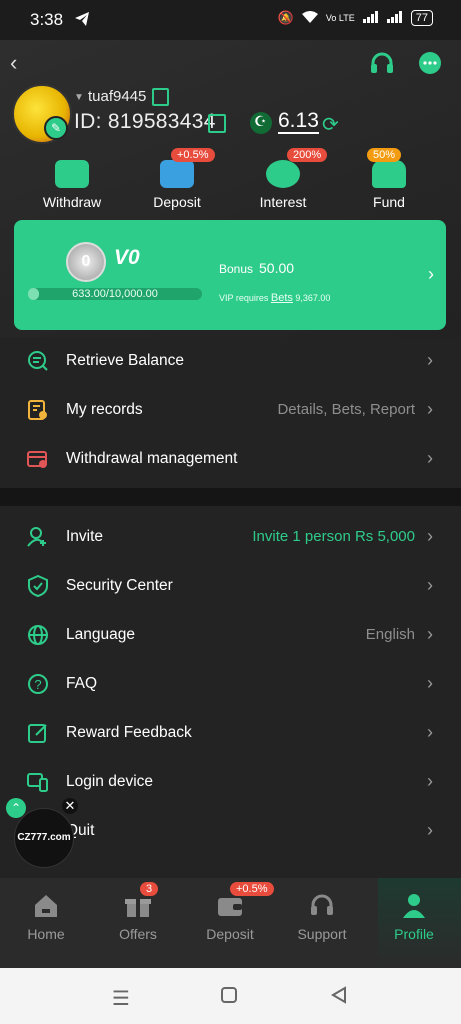  Describe the element at coordinates (355, 18) in the screenshot. I see `status-icons: 🔕 Vo LTE 77` at that location.